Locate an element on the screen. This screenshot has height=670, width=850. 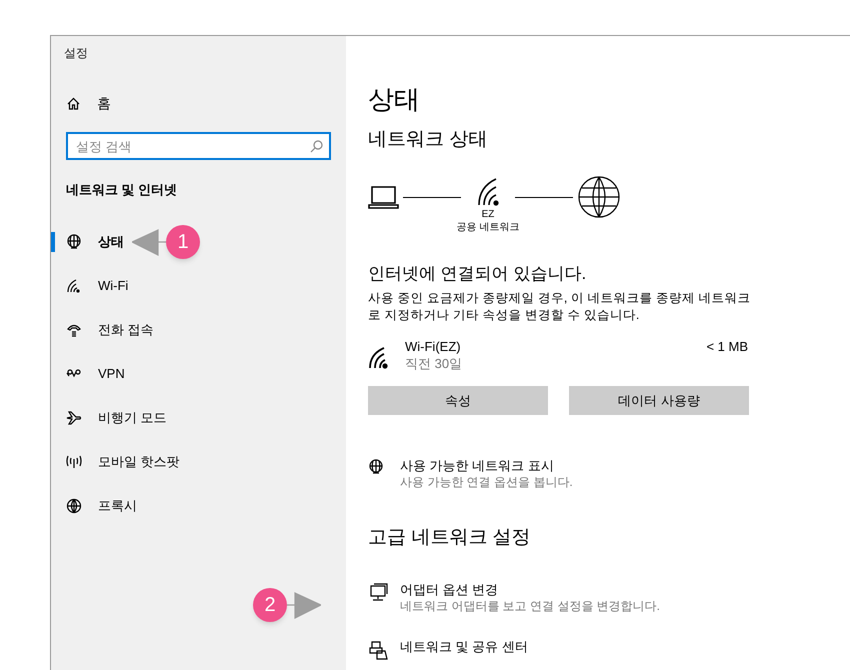
description-text: 사용 중인 요금제가 종량제일 경우, 이 네트워크를 종량제 네트워크로 지정하거나 기타 속성을 변경할 수 있습니다. is located at coordinates (560, 307).